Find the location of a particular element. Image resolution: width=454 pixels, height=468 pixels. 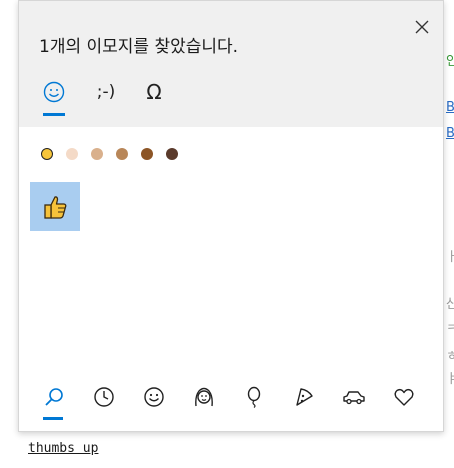

emoji-name-caption: thumbs up is located at coordinates (63, 448).